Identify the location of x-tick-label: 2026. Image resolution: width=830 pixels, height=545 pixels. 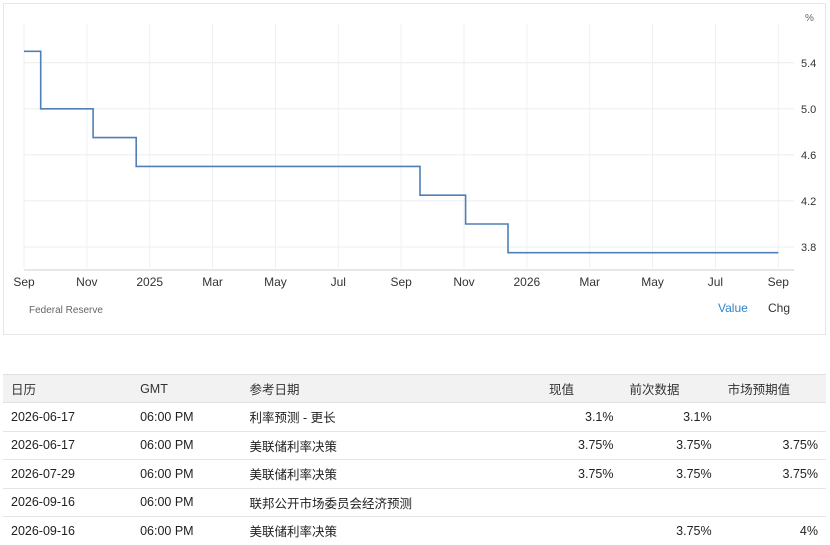
(527, 282).